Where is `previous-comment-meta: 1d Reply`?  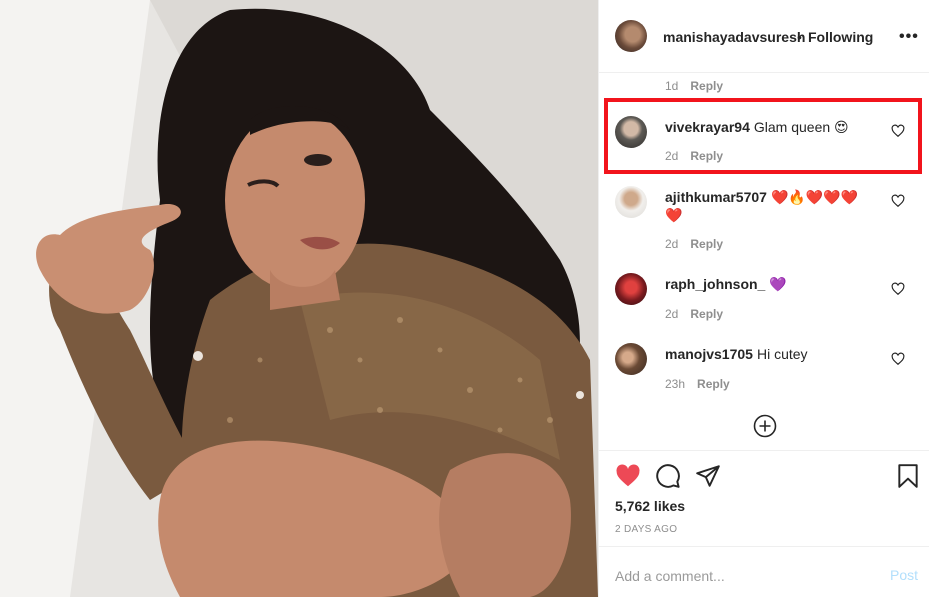 previous-comment-meta: 1d Reply is located at coordinates (694, 86).